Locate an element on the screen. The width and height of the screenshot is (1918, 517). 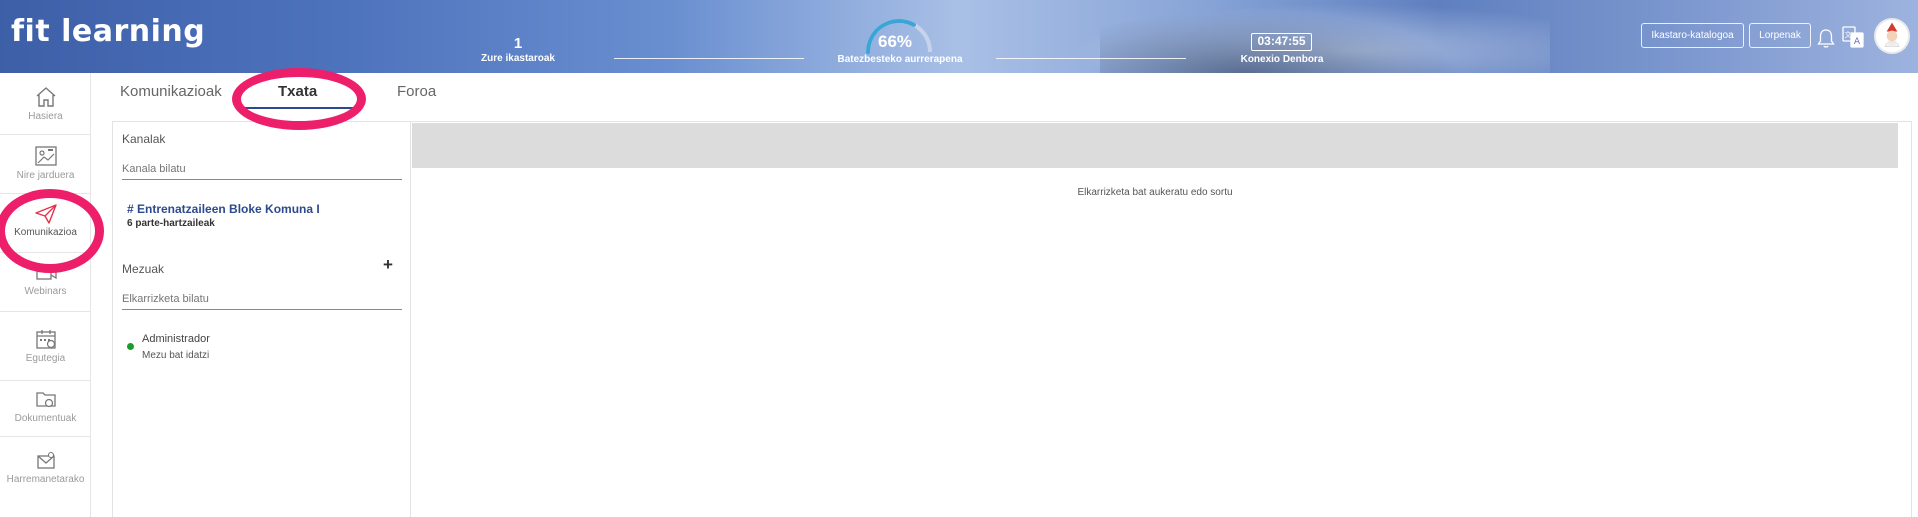
courses-stat: 1 Zure ikastaroak is located at coordinates (518, 49).